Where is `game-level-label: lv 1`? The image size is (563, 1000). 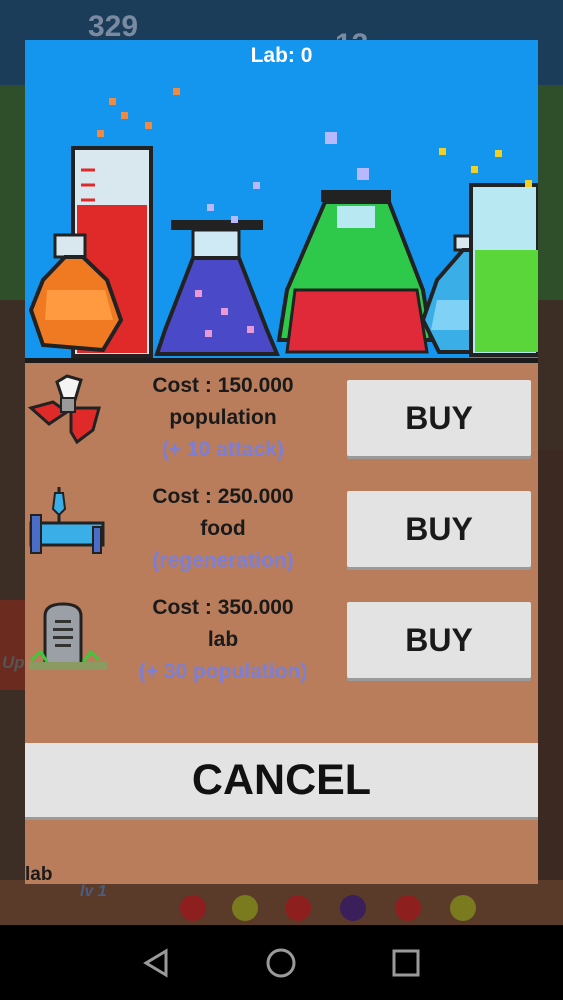
game-level-label: lv 1 is located at coordinates (93, 891).